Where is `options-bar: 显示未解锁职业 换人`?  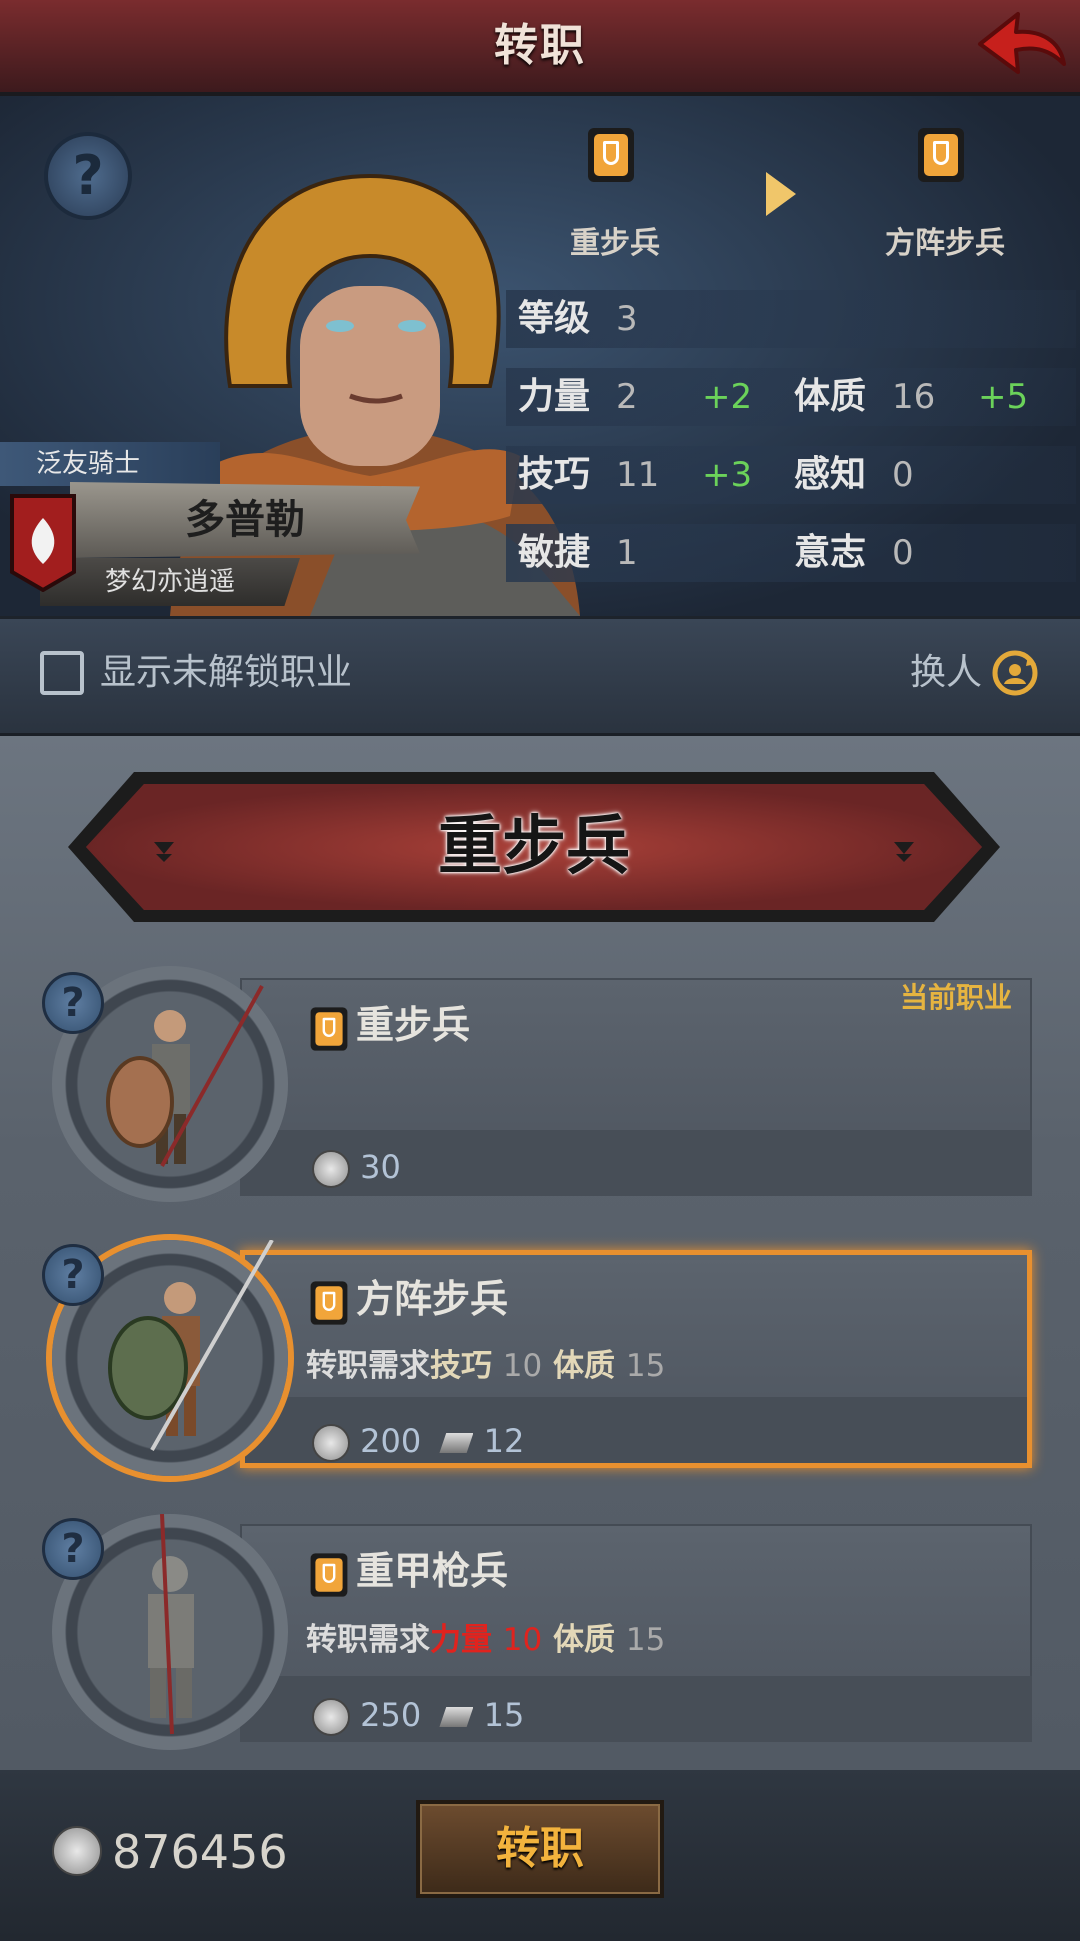 options-bar: 显示未解锁职业 换人 is located at coordinates (540, 677).